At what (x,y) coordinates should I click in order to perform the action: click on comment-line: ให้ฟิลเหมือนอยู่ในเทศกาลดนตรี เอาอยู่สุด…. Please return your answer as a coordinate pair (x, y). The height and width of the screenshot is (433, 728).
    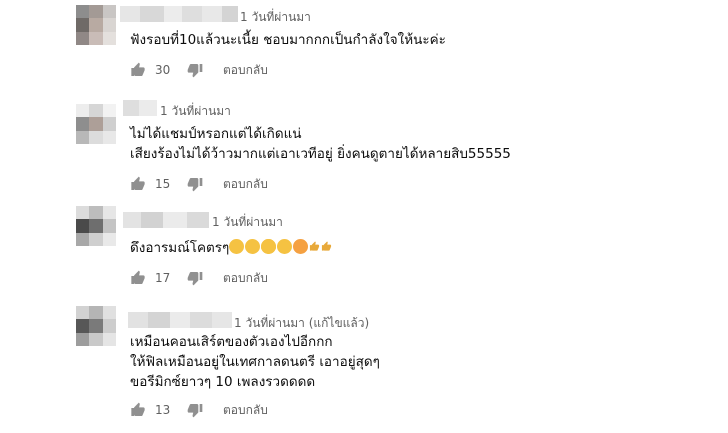
    Looking at the image, I should click on (255, 362).